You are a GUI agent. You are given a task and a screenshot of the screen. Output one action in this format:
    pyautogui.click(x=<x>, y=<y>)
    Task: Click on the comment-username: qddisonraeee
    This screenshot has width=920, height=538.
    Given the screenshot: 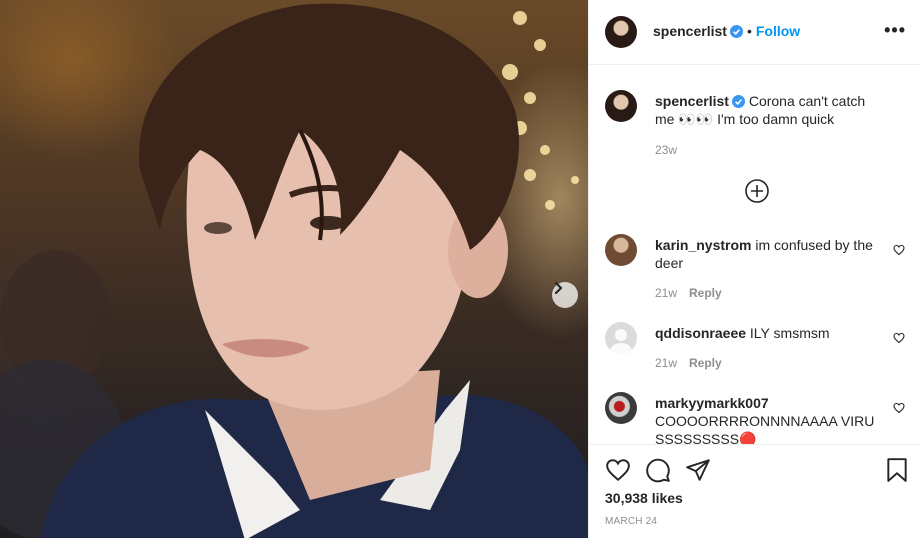 What is the action you would take?
    pyautogui.click(x=700, y=333)
    